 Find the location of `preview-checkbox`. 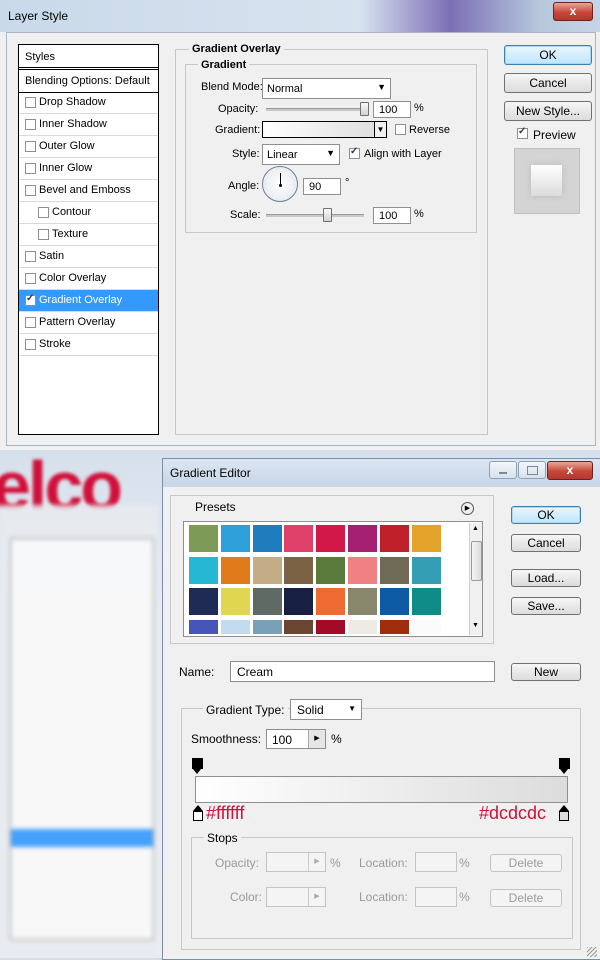

preview-checkbox is located at coordinates (522, 132).